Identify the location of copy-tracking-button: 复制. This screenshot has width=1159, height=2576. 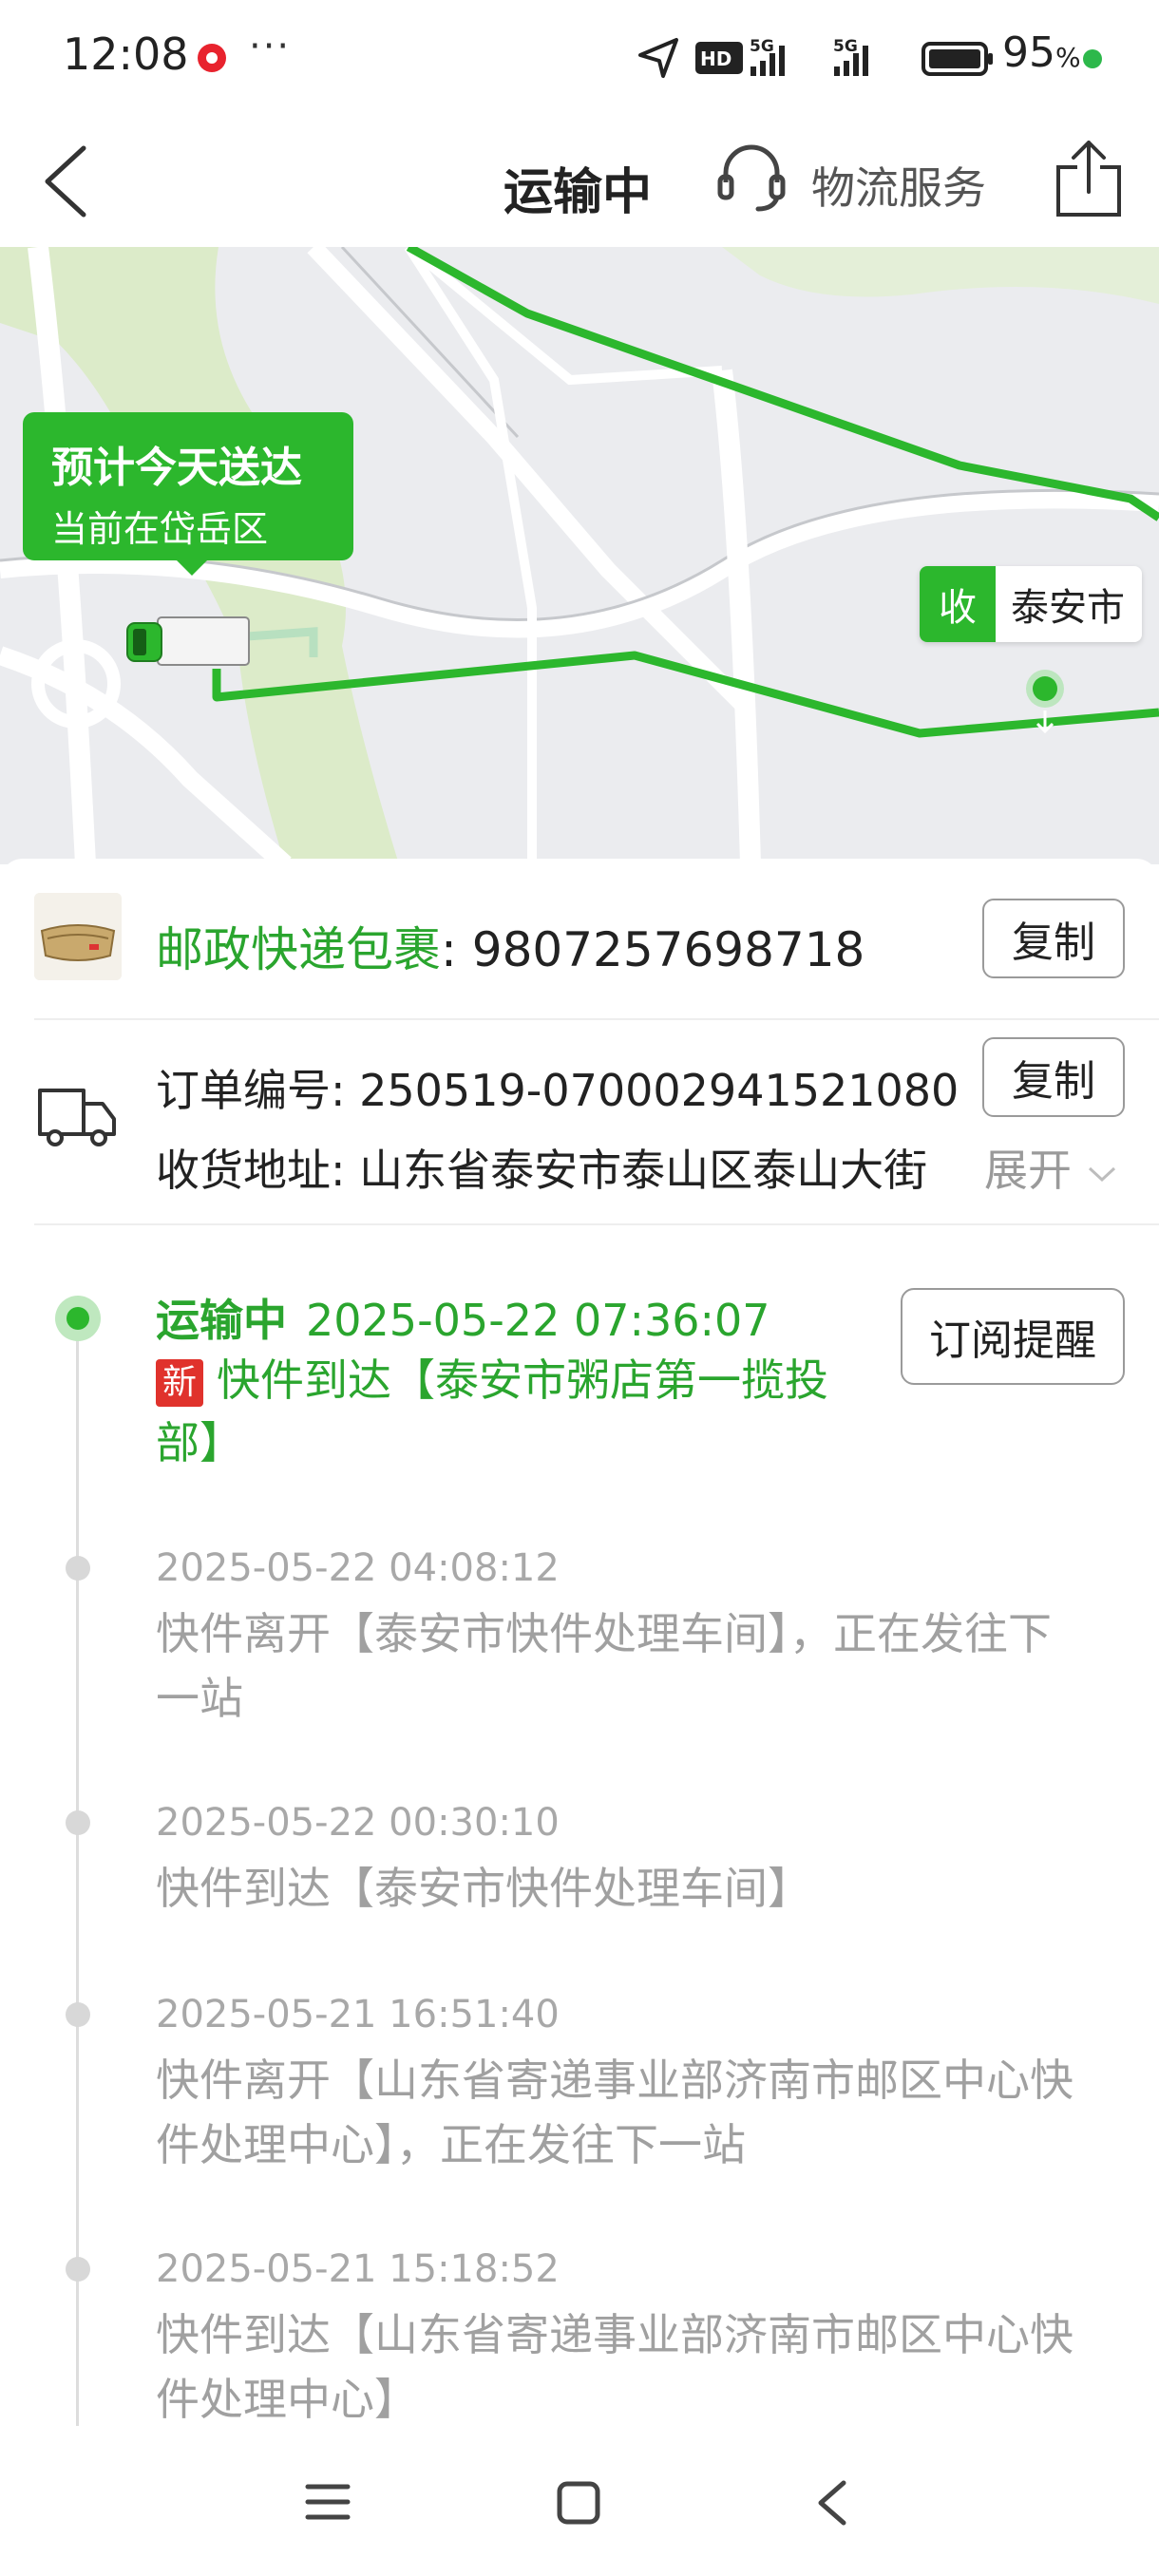
(1053, 938).